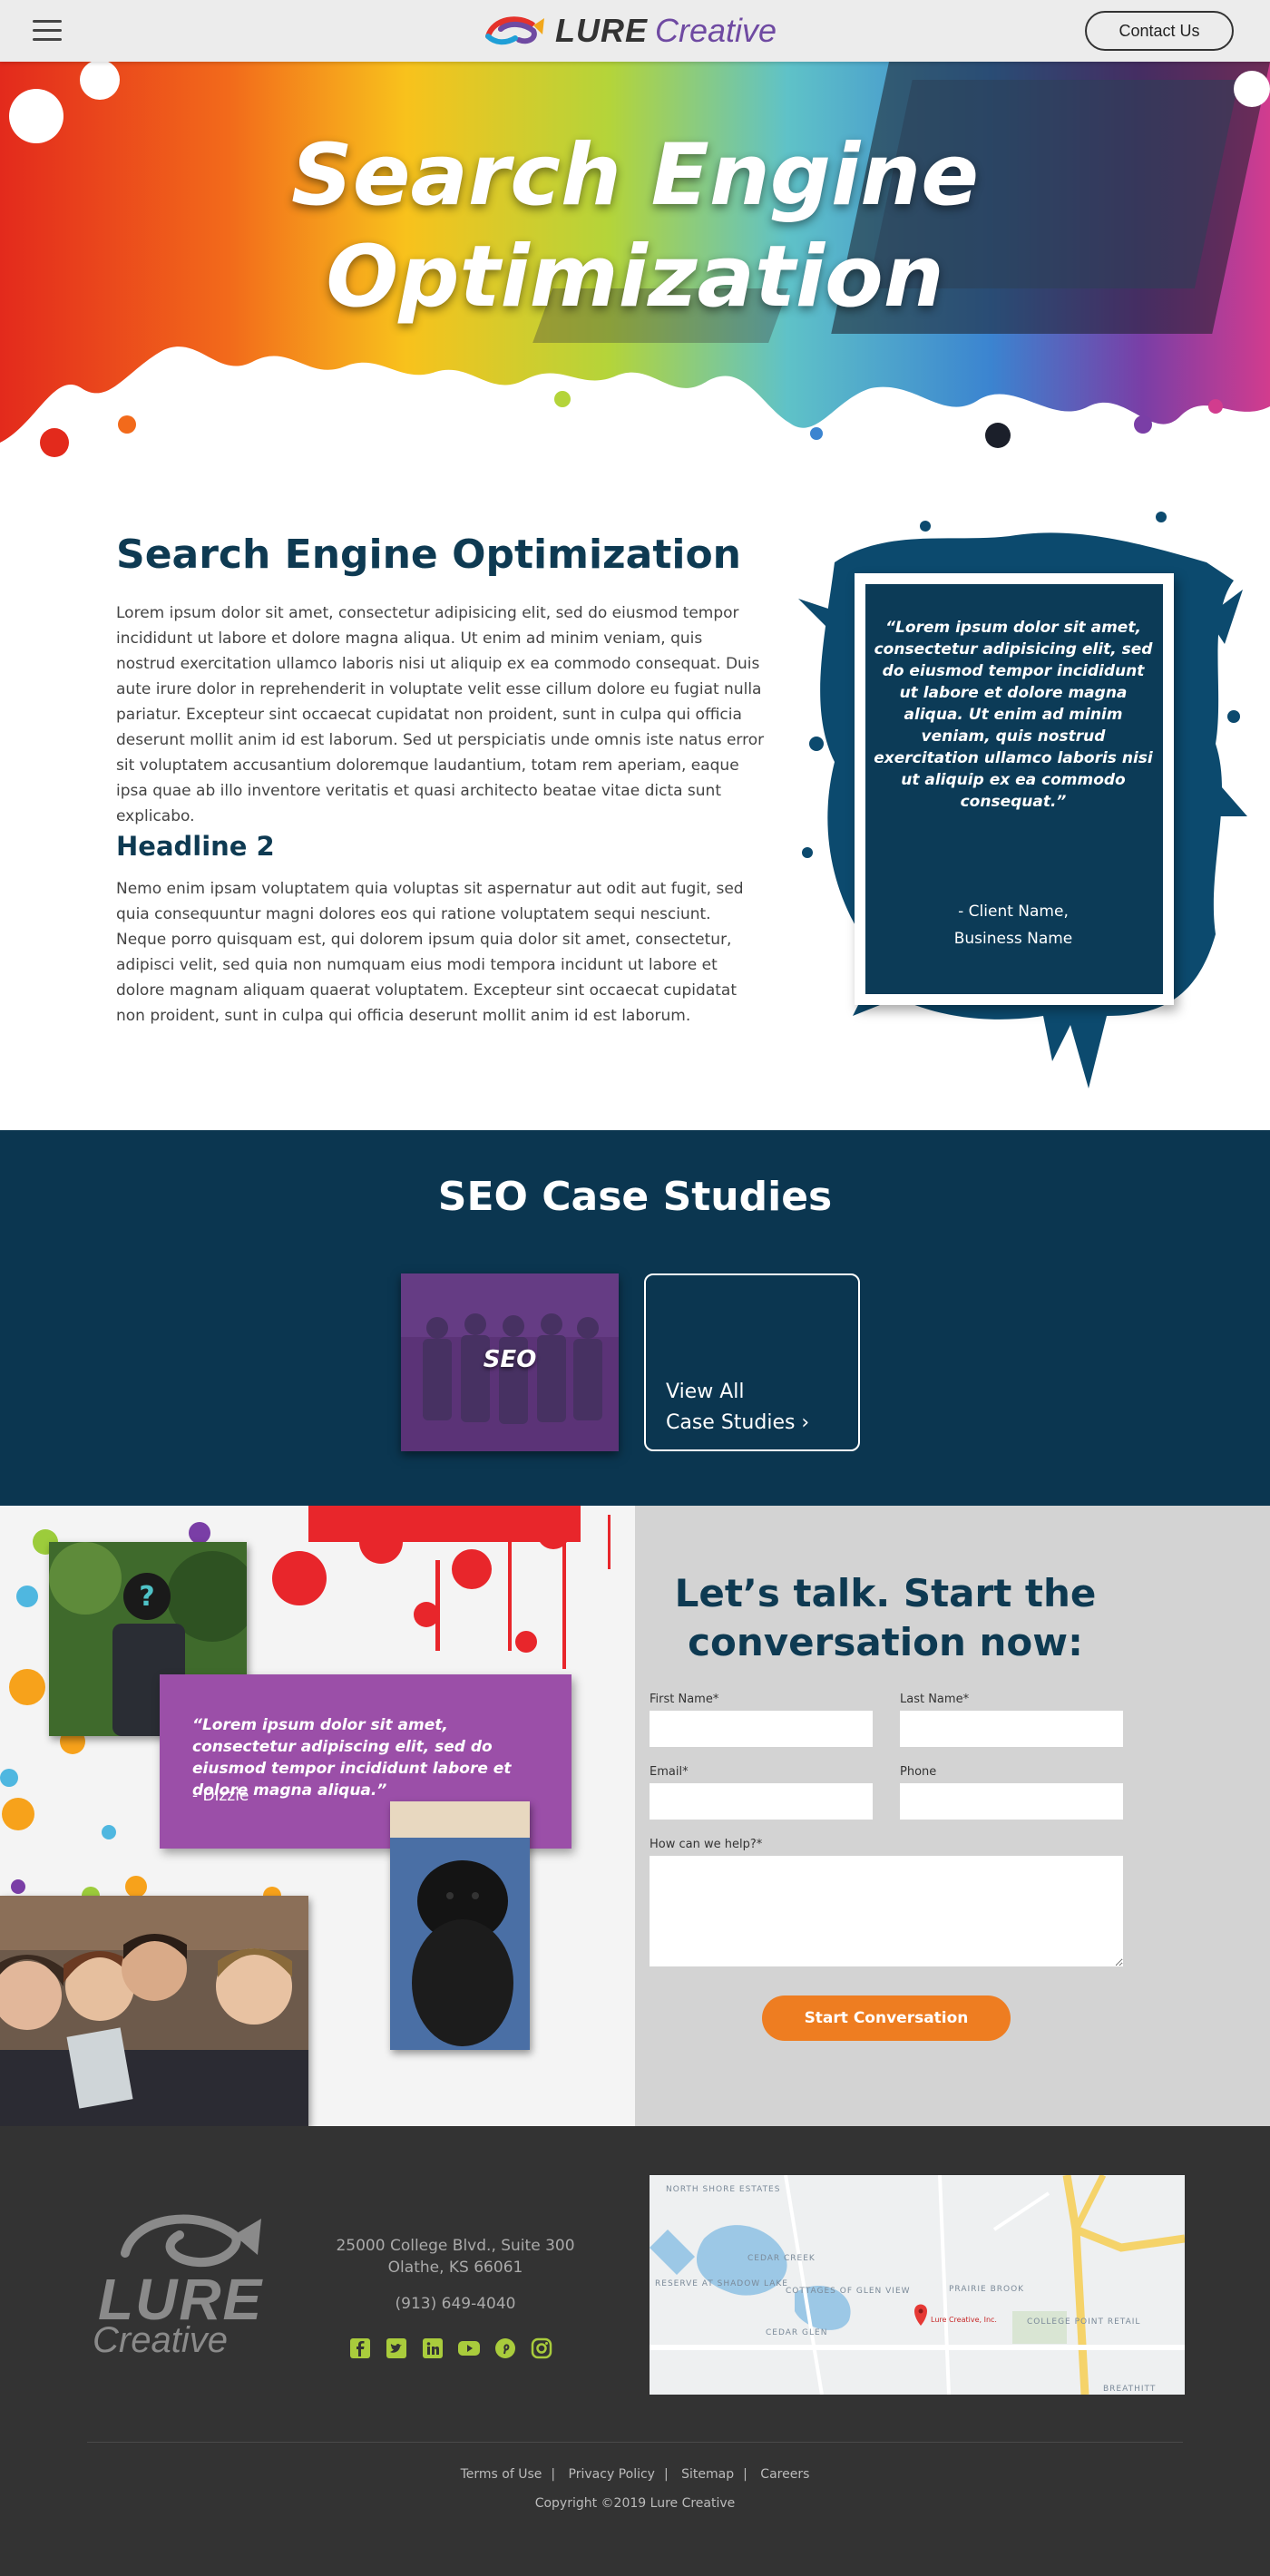 Image resolution: width=1270 pixels, height=2576 pixels. Describe the element at coordinates (460, 1925) in the screenshot. I see `testimonial-photo-dog` at that location.